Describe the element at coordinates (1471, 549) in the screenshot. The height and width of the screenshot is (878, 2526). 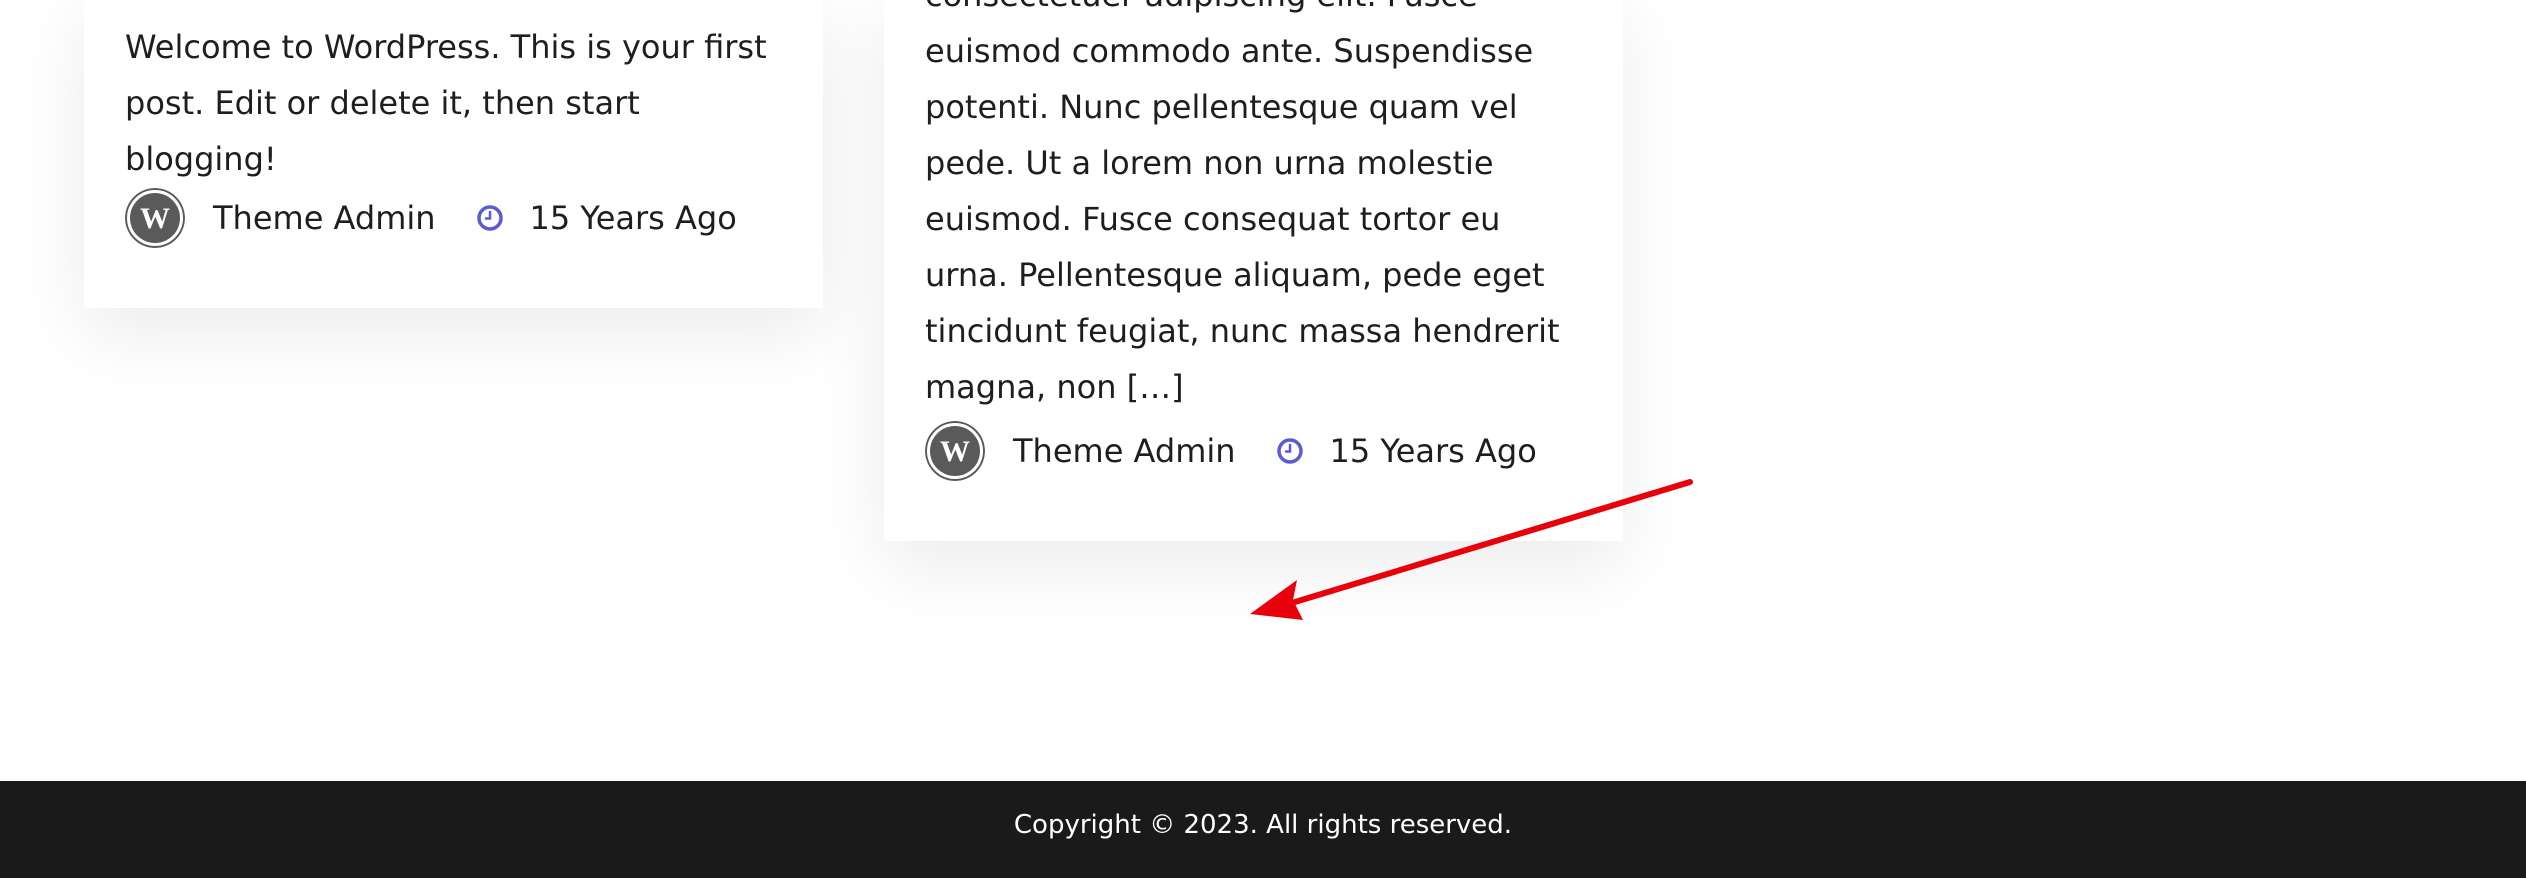
I see `annotation-arrow` at that location.